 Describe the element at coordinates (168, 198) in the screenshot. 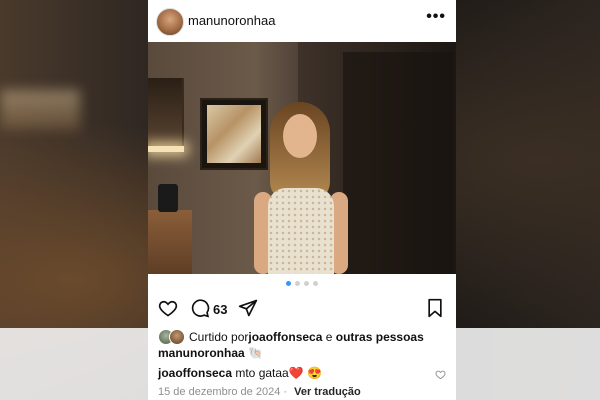

I see `photo-coffee-machine` at that location.